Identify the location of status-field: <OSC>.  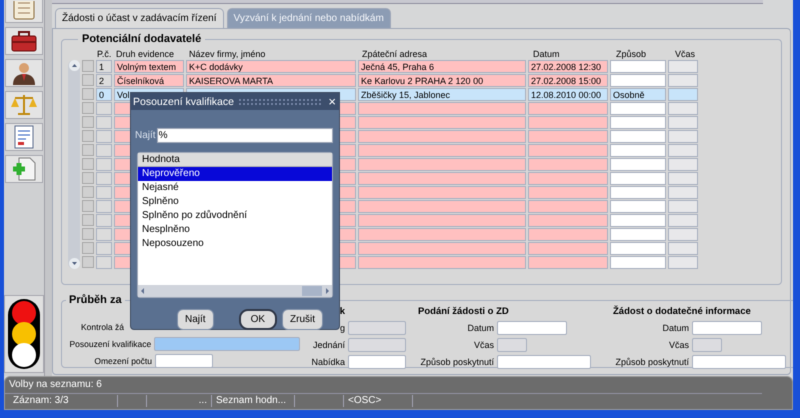
(378, 401).